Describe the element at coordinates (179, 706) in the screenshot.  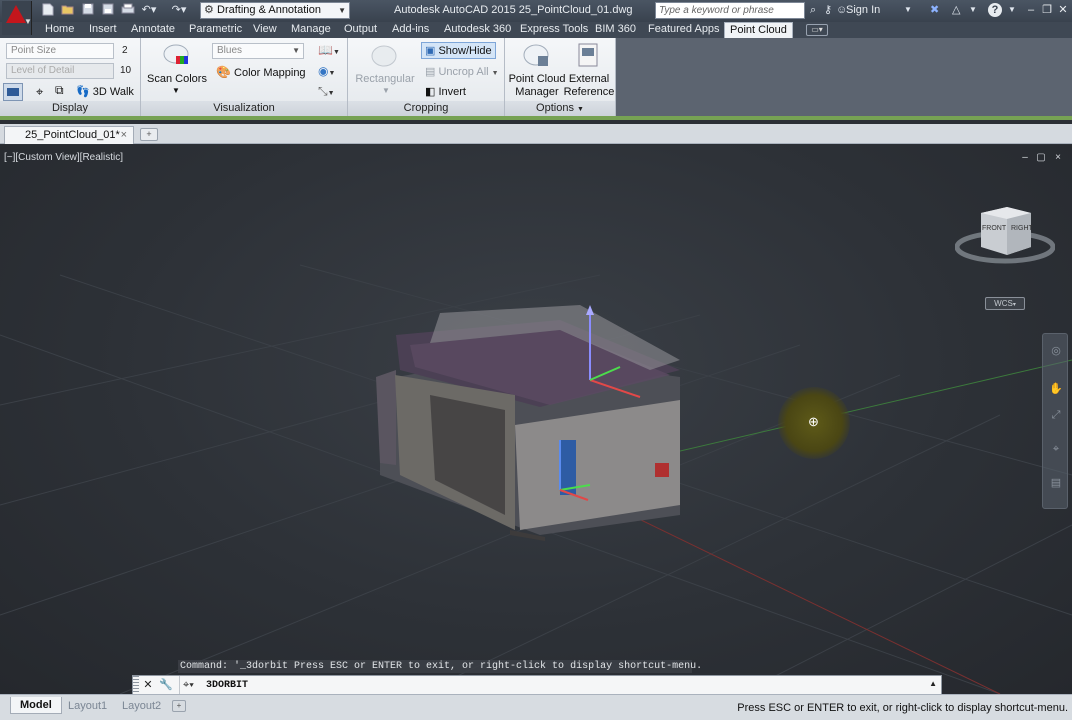
I see `add-layout-button: +` at that location.